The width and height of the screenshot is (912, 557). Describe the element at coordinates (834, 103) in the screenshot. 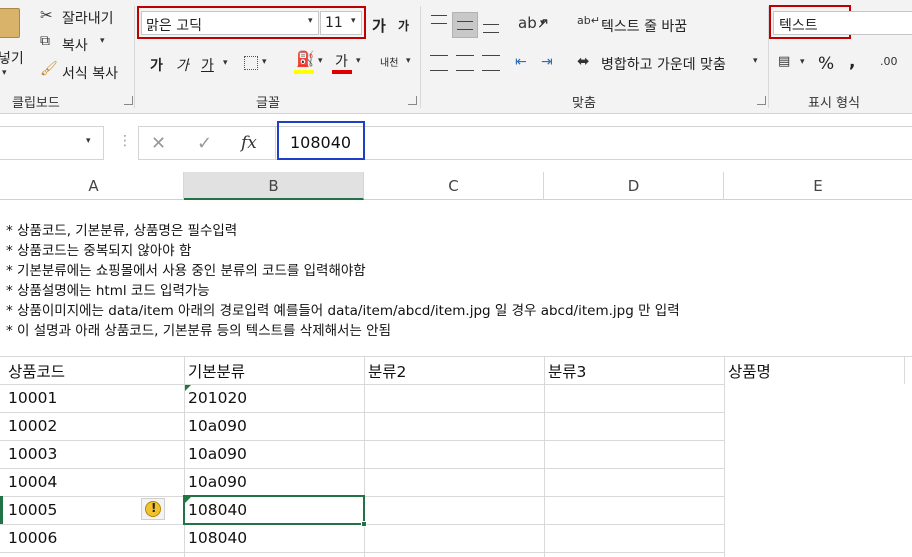

I see `number-group-label: 표시 형식` at that location.